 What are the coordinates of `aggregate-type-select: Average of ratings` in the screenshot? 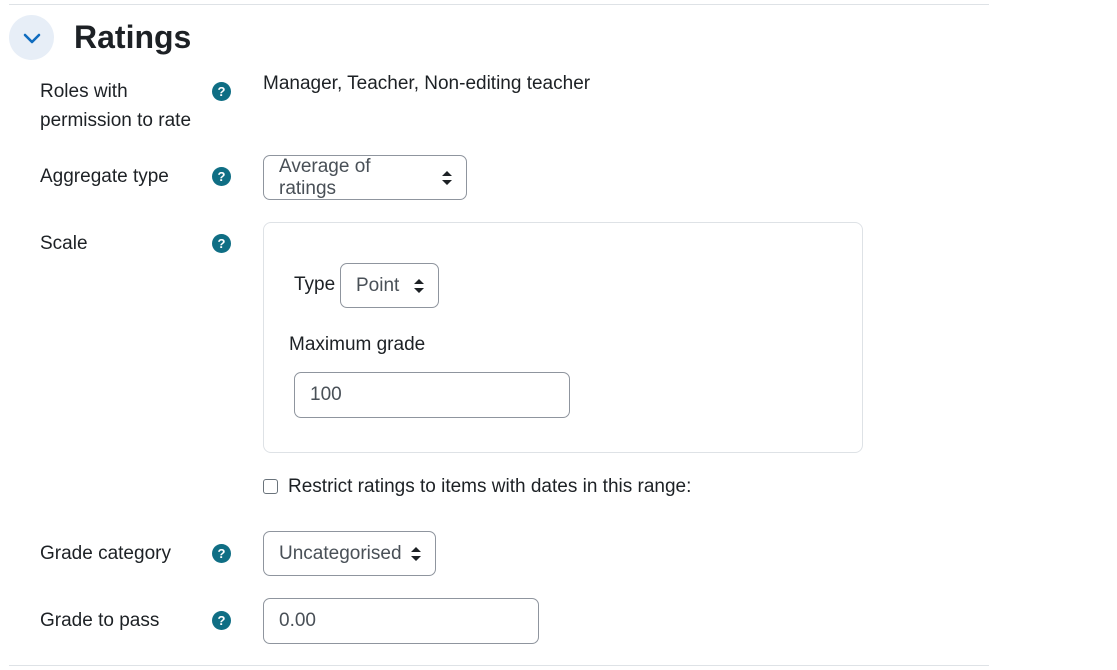 It's located at (365, 177).